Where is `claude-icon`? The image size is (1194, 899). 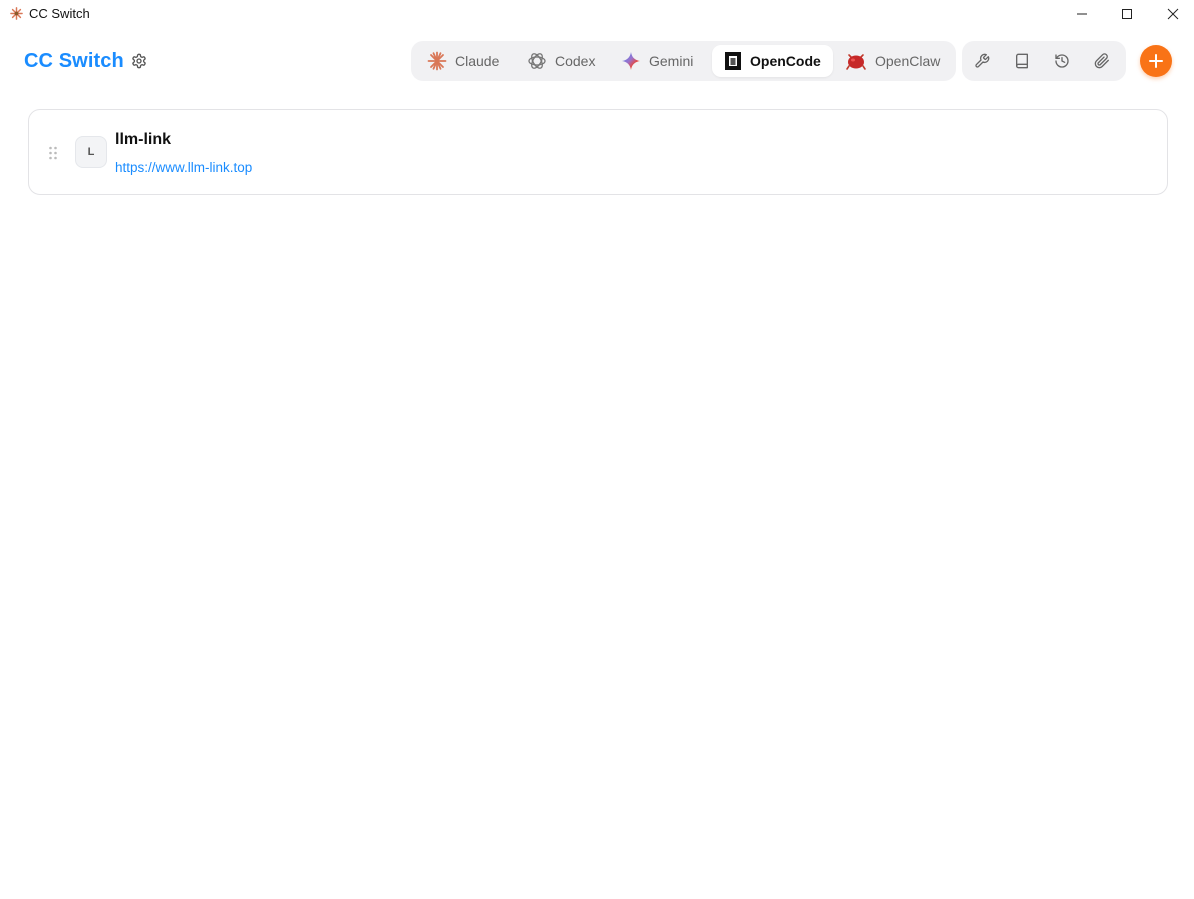
claude-icon is located at coordinates (437, 61).